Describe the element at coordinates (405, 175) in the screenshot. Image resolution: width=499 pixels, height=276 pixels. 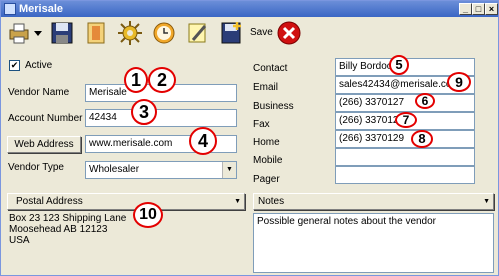
I see `pager-field` at that location.